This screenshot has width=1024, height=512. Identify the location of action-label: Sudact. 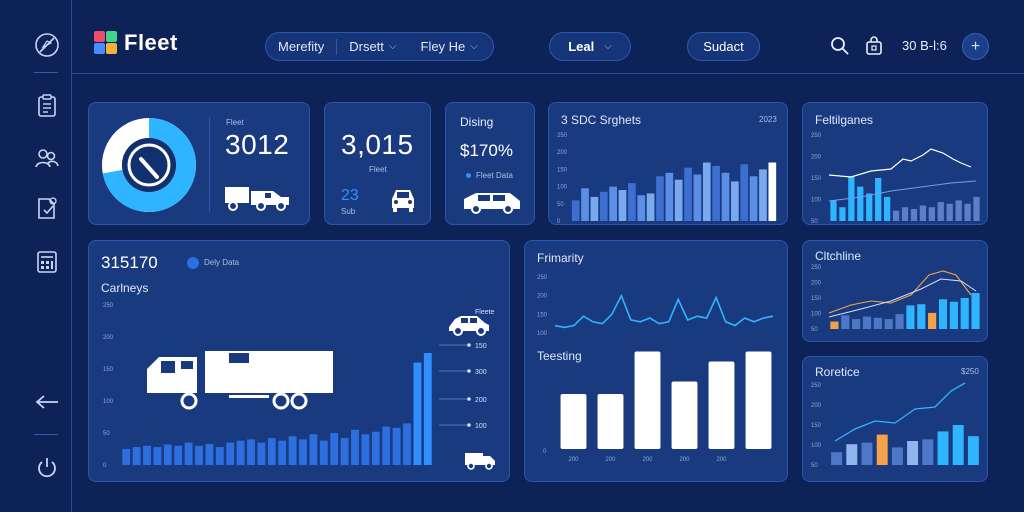
(723, 46).